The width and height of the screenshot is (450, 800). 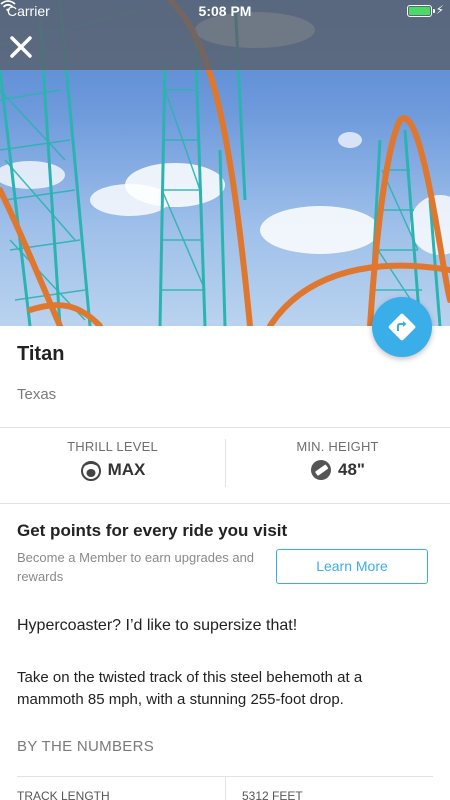 What do you see at coordinates (152, 530) in the screenshot?
I see `promo-title: Get points for every ride you visit` at bounding box center [152, 530].